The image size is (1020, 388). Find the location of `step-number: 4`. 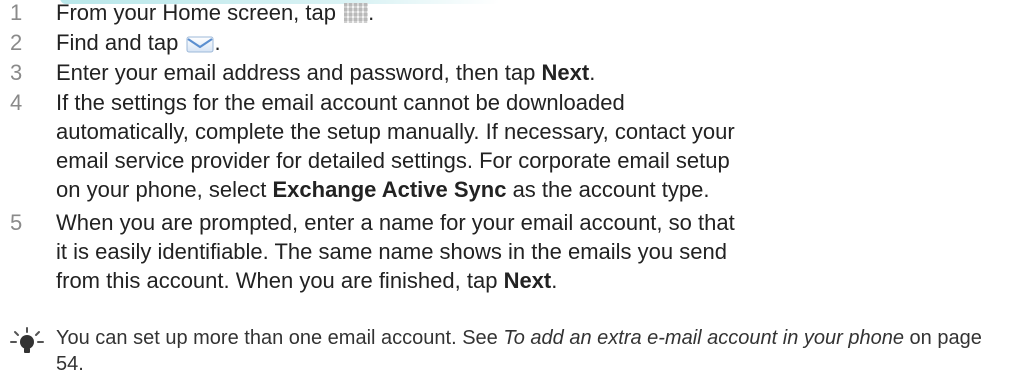

step-number: 4 is located at coordinates (16, 102).